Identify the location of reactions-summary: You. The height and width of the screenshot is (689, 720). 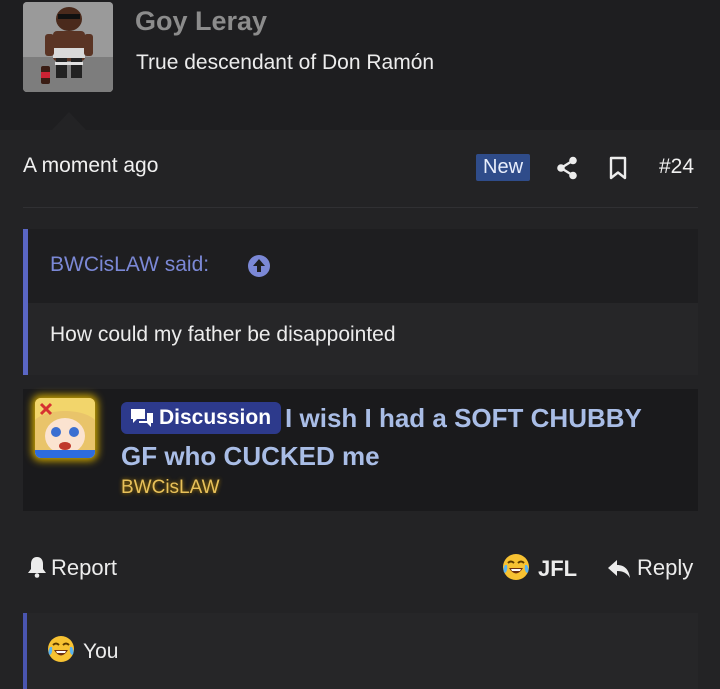
(82, 649).